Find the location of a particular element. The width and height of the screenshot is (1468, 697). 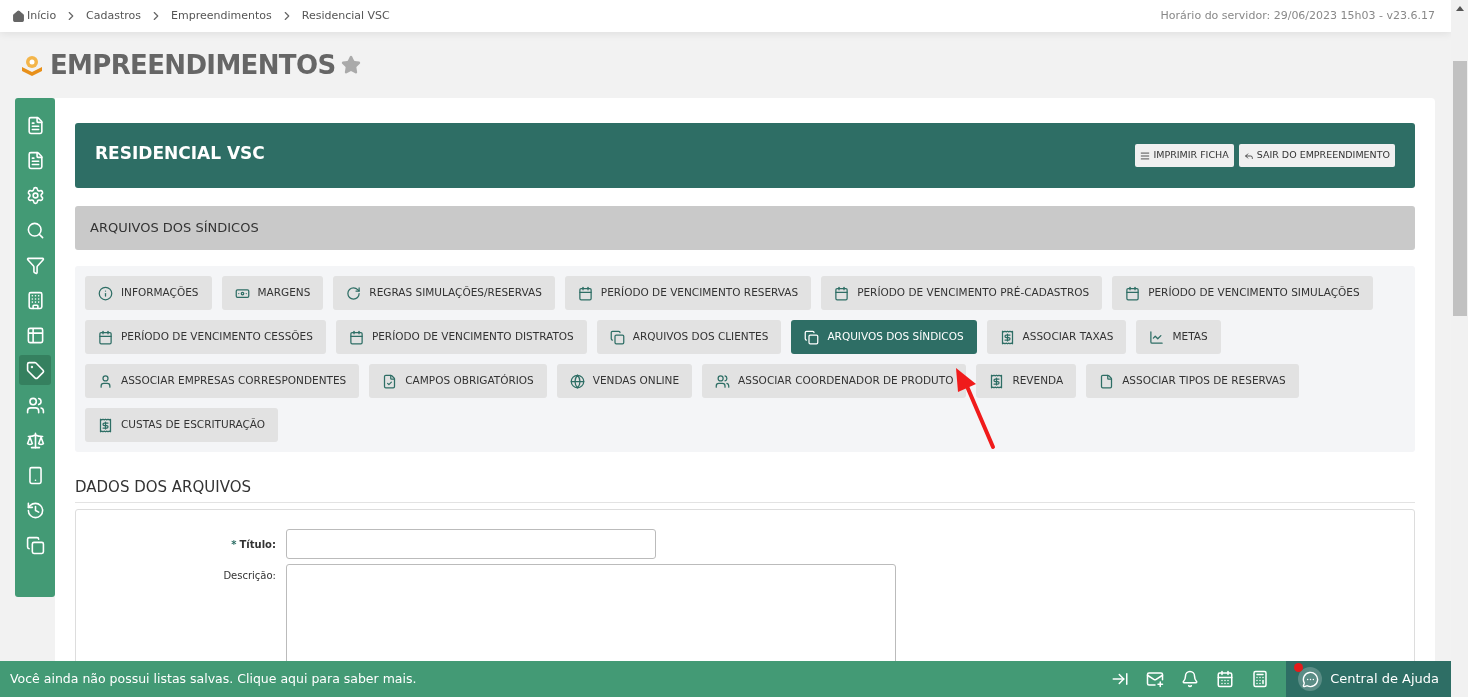

exit-button: SAIR DO EMPREENDIMENTO is located at coordinates (1316, 155).